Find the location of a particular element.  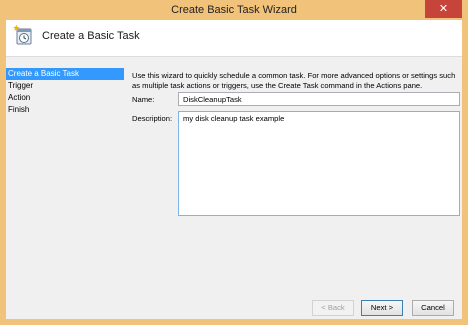

page-title: Create a Basic Task is located at coordinates (91, 36).